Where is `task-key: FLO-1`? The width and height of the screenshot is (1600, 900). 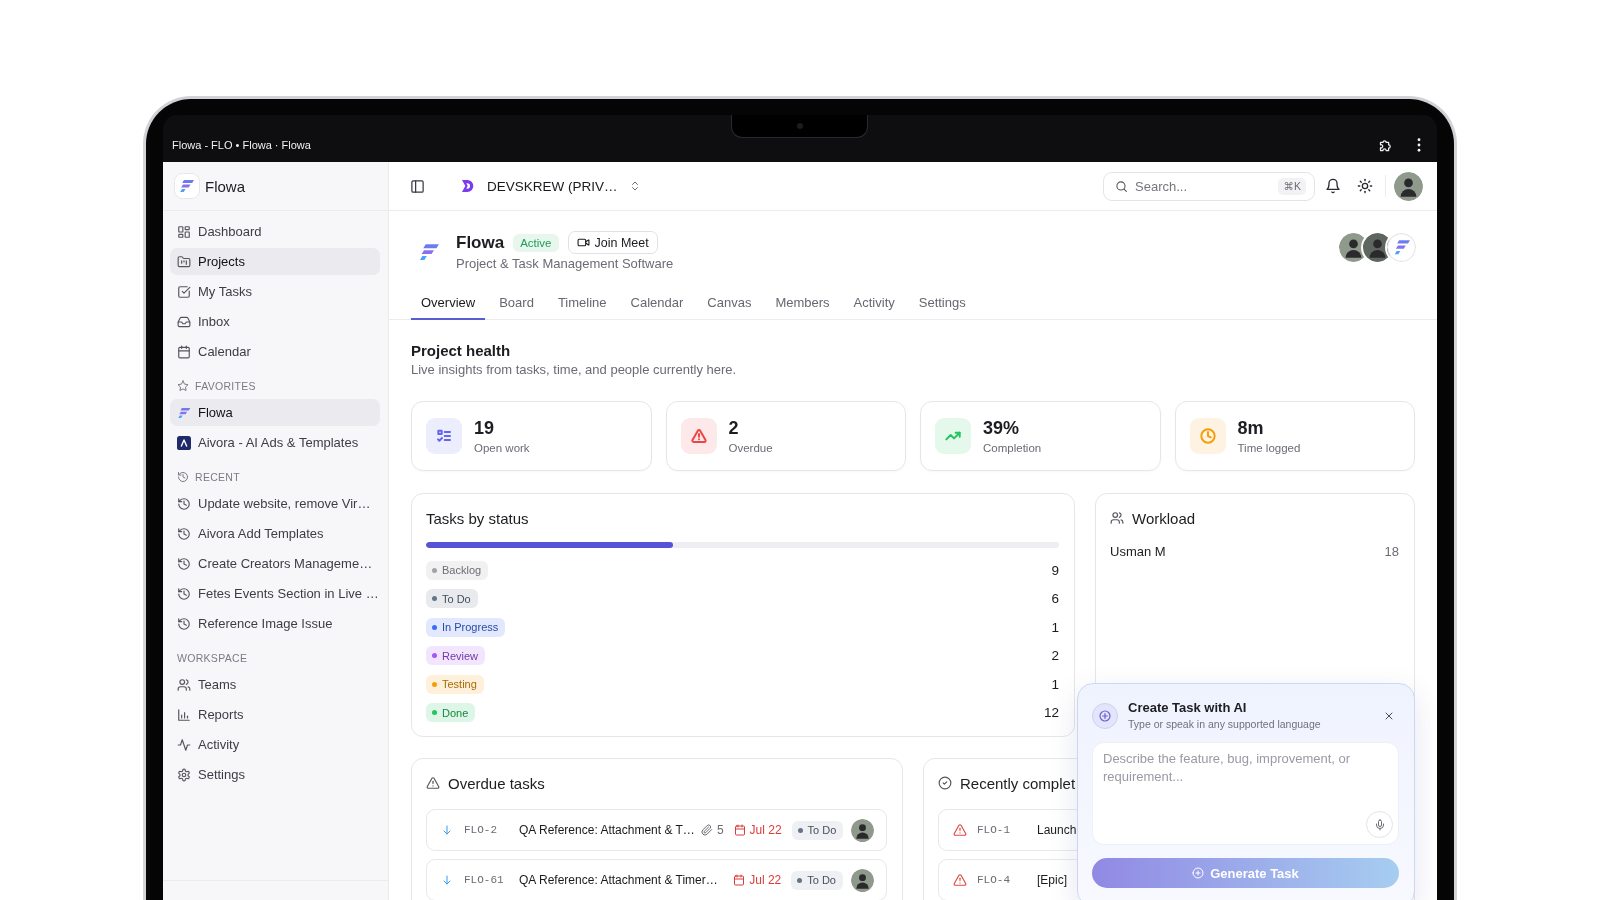
task-key: FLO-1 is located at coordinates (1002, 830).